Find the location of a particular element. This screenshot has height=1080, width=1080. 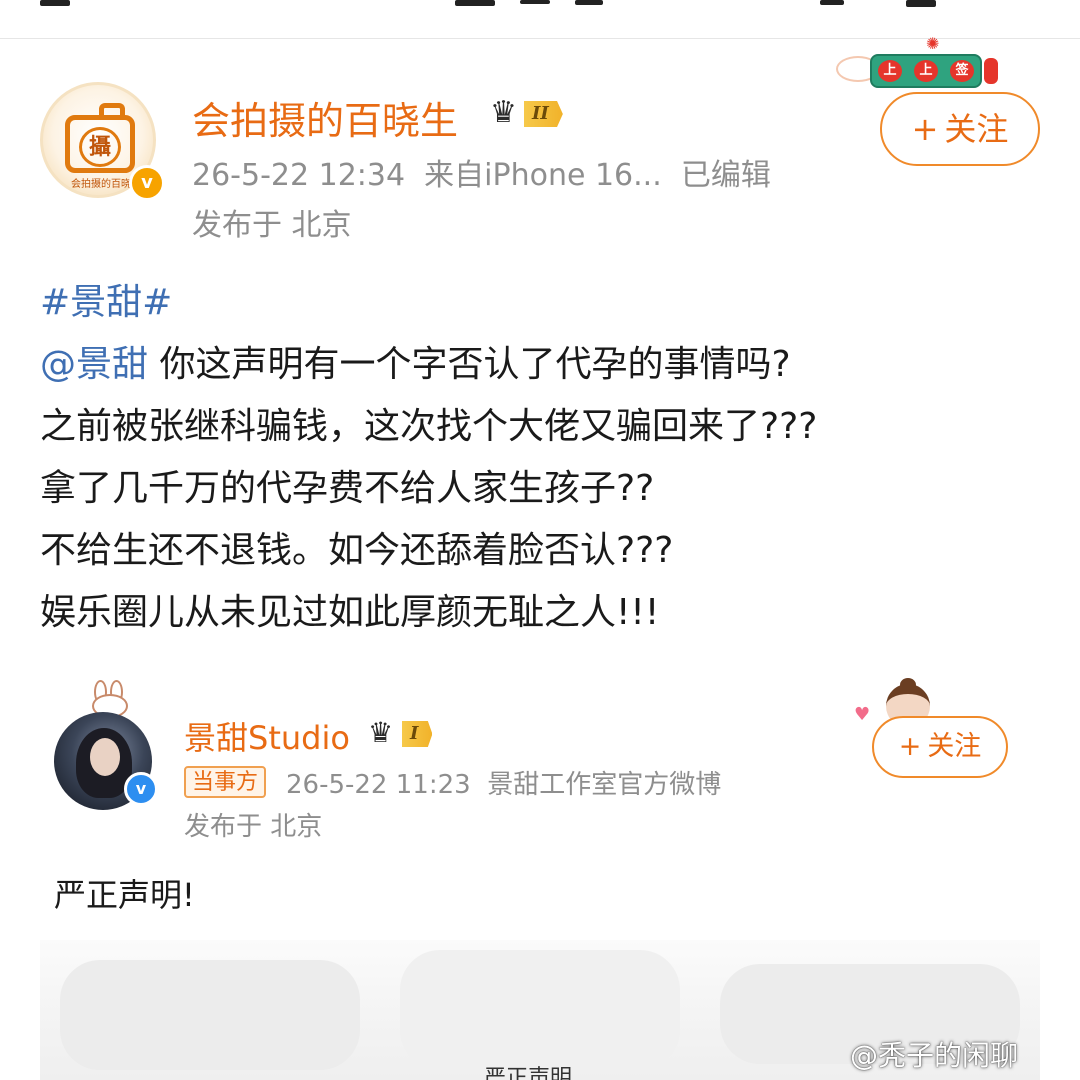

mention-link: @景甜 is located at coordinates (94, 364).